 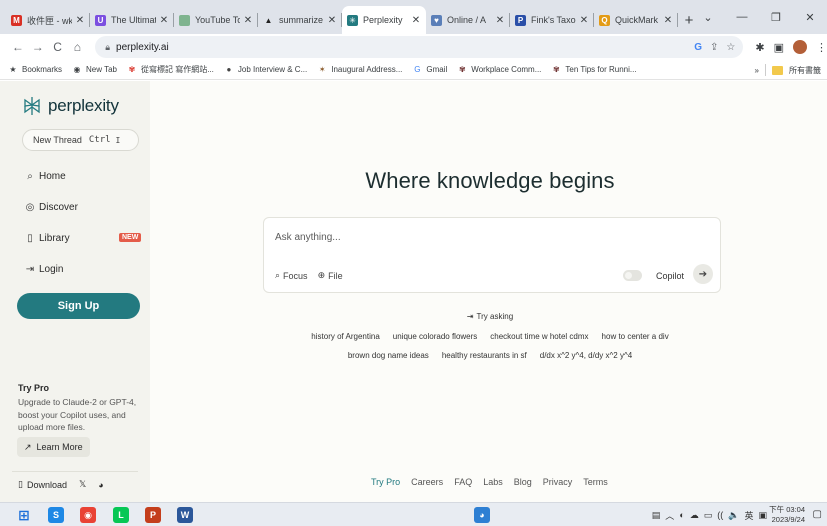 I want to click on chrome-icon: ◉, so click(x=88, y=515).